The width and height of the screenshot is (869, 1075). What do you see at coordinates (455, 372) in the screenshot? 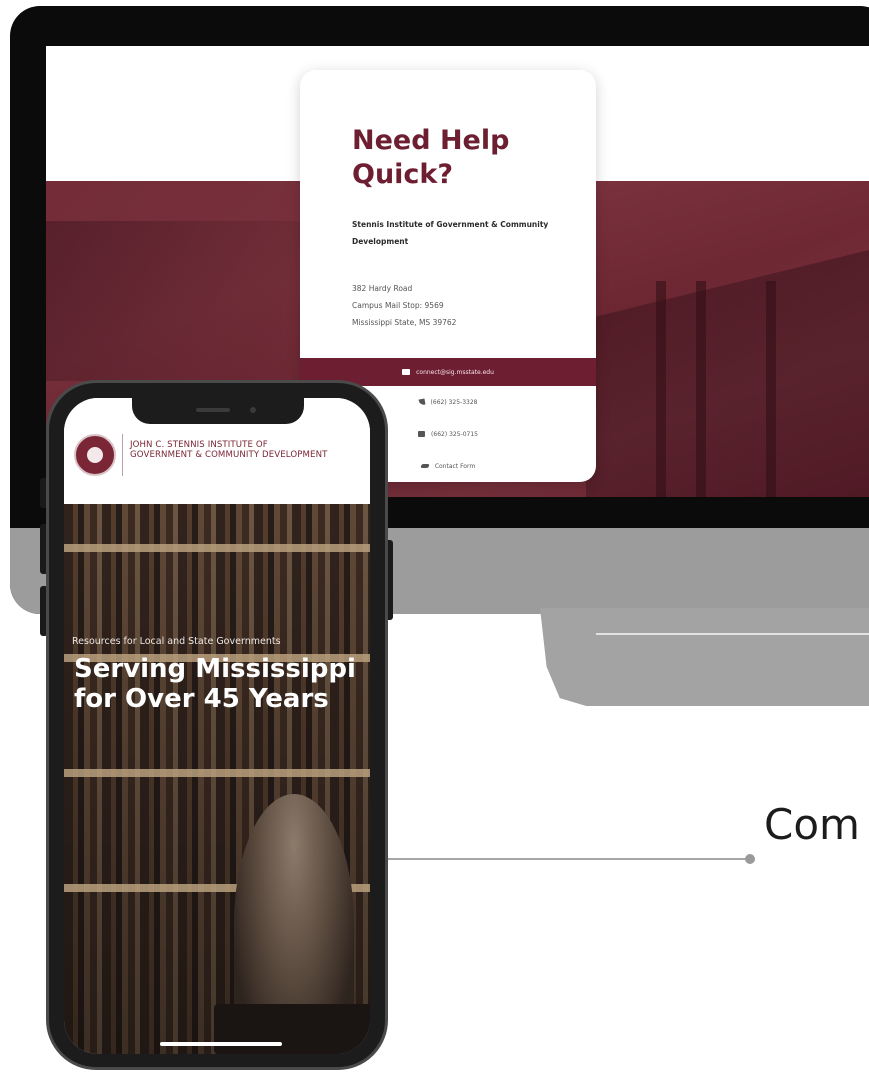
I see `email-text: connect@sig.msstate.edu` at bounding box center [455, 372].